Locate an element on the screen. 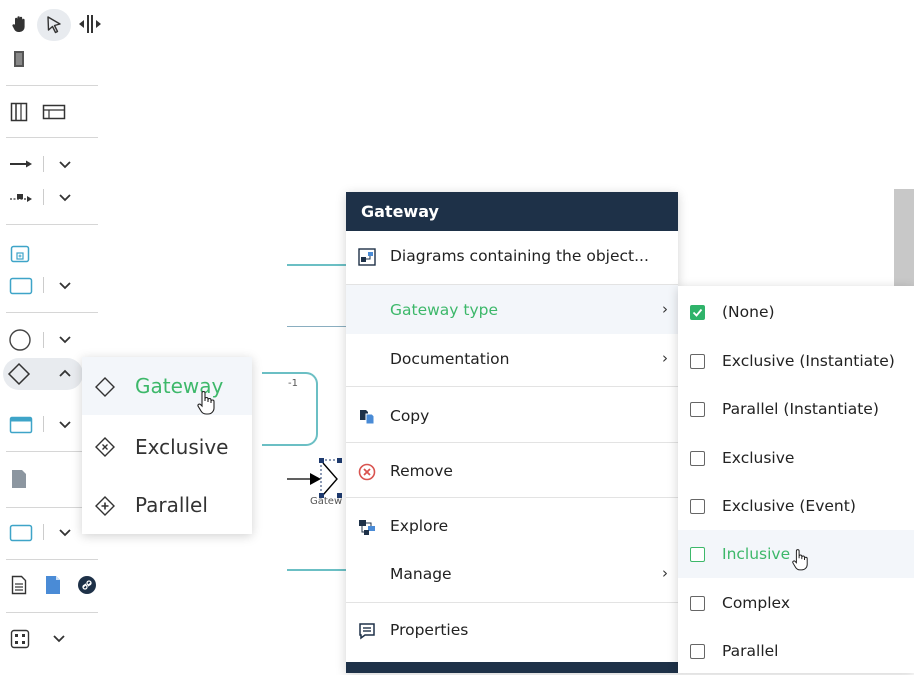 The width and height of the screenshot is (914, 675). menu-item-remove: Remove is located at coordinates (512, 472).